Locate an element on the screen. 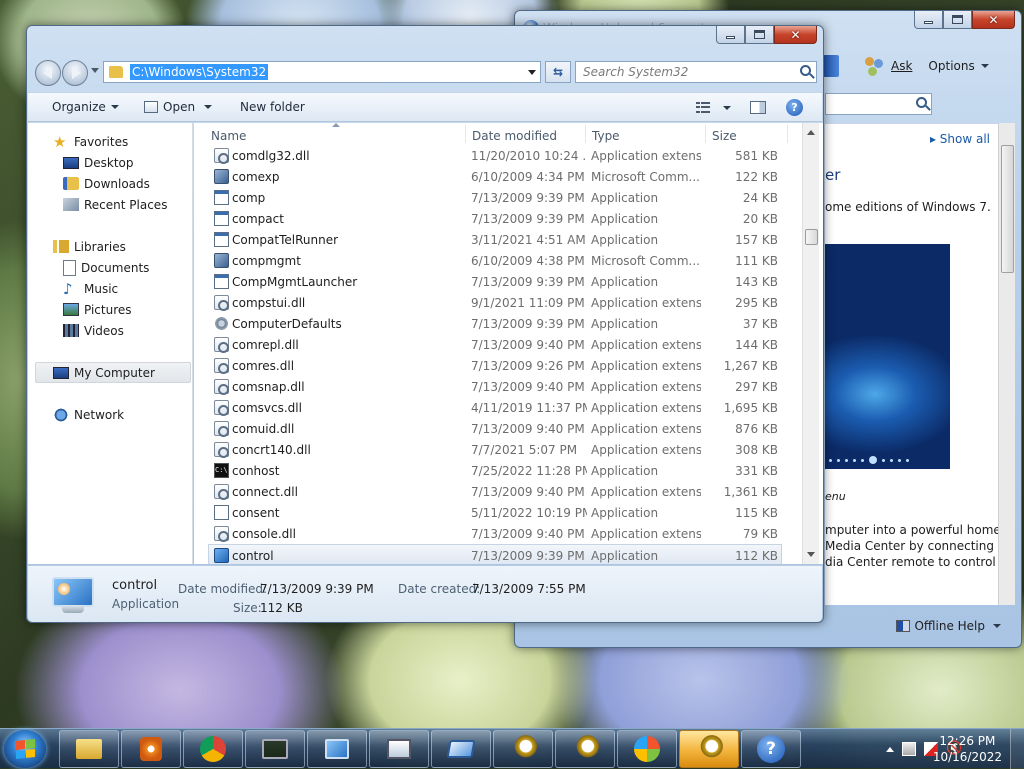  preview-pane-icon is located at coordinates (758, 107).